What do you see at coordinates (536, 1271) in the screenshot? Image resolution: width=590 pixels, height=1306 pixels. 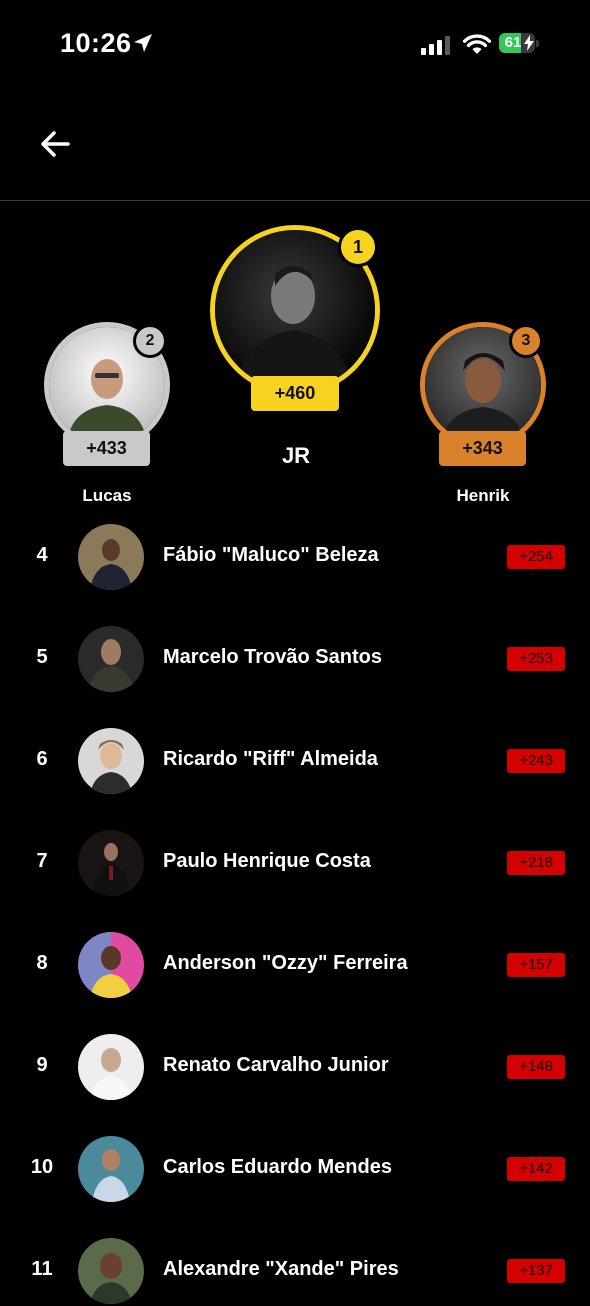 I see `score-badge: +137` at bounding box center [536, 1271].